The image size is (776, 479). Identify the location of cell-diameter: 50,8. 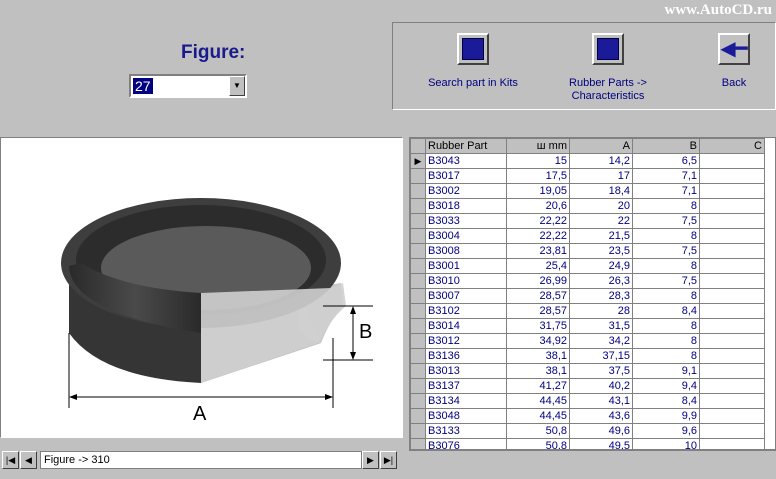
(538, 443).